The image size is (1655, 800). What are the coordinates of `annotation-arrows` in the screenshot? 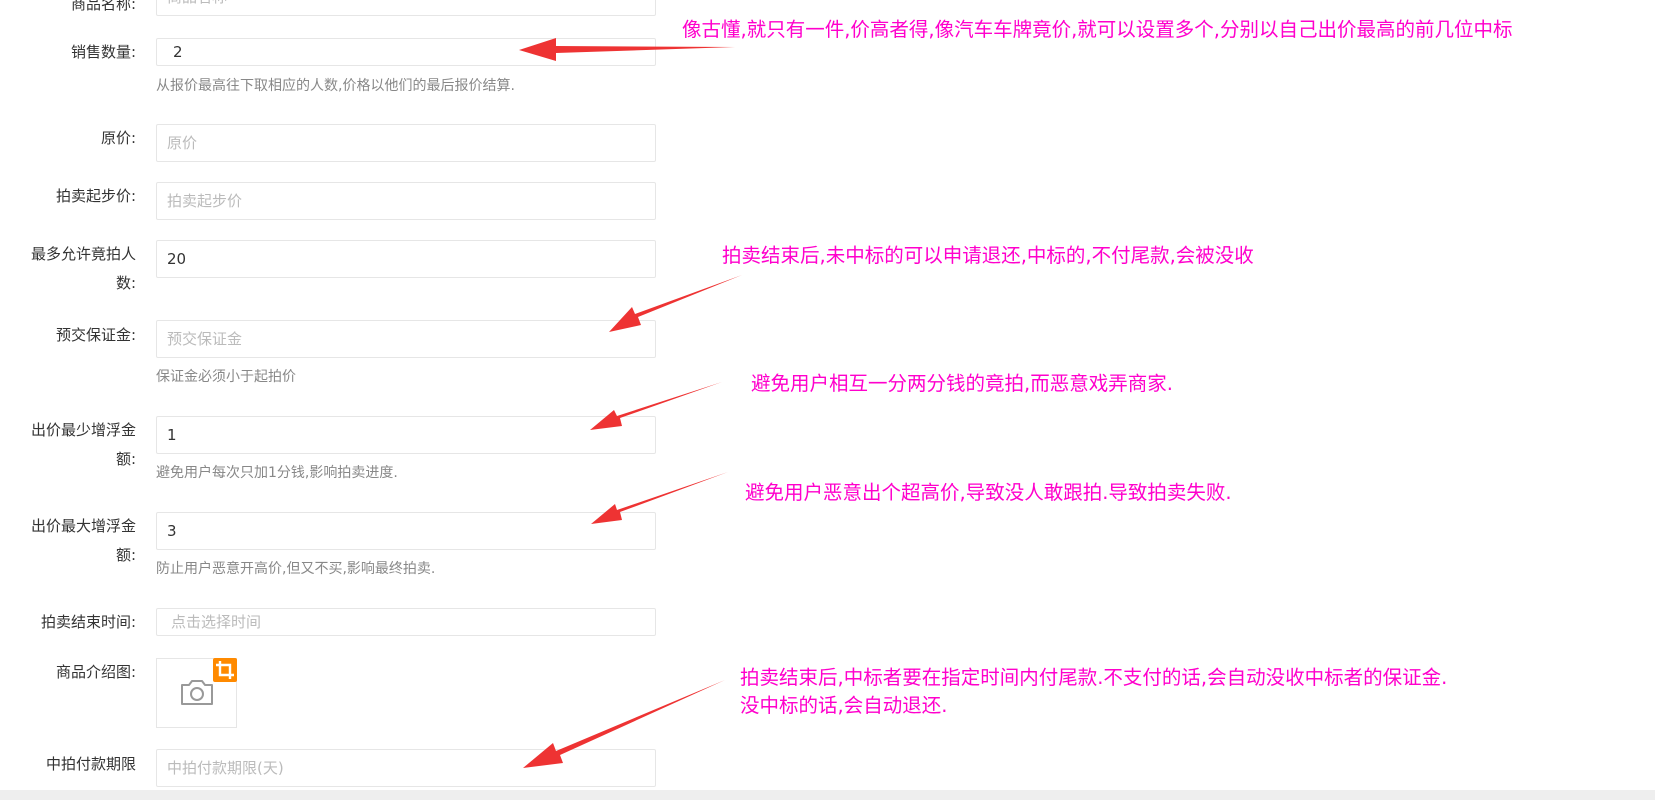 It's located at (630, 403).